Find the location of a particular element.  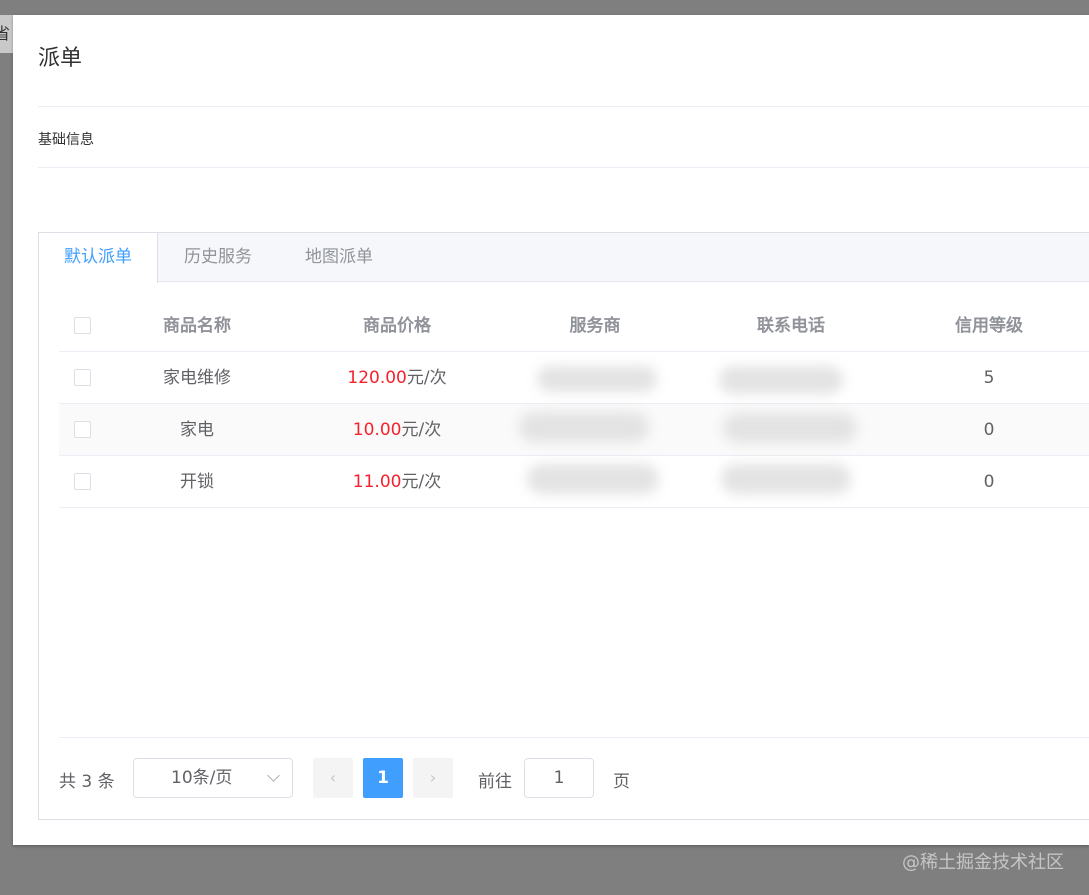

price-value: 120.00 is located at coordinates (377, 378).